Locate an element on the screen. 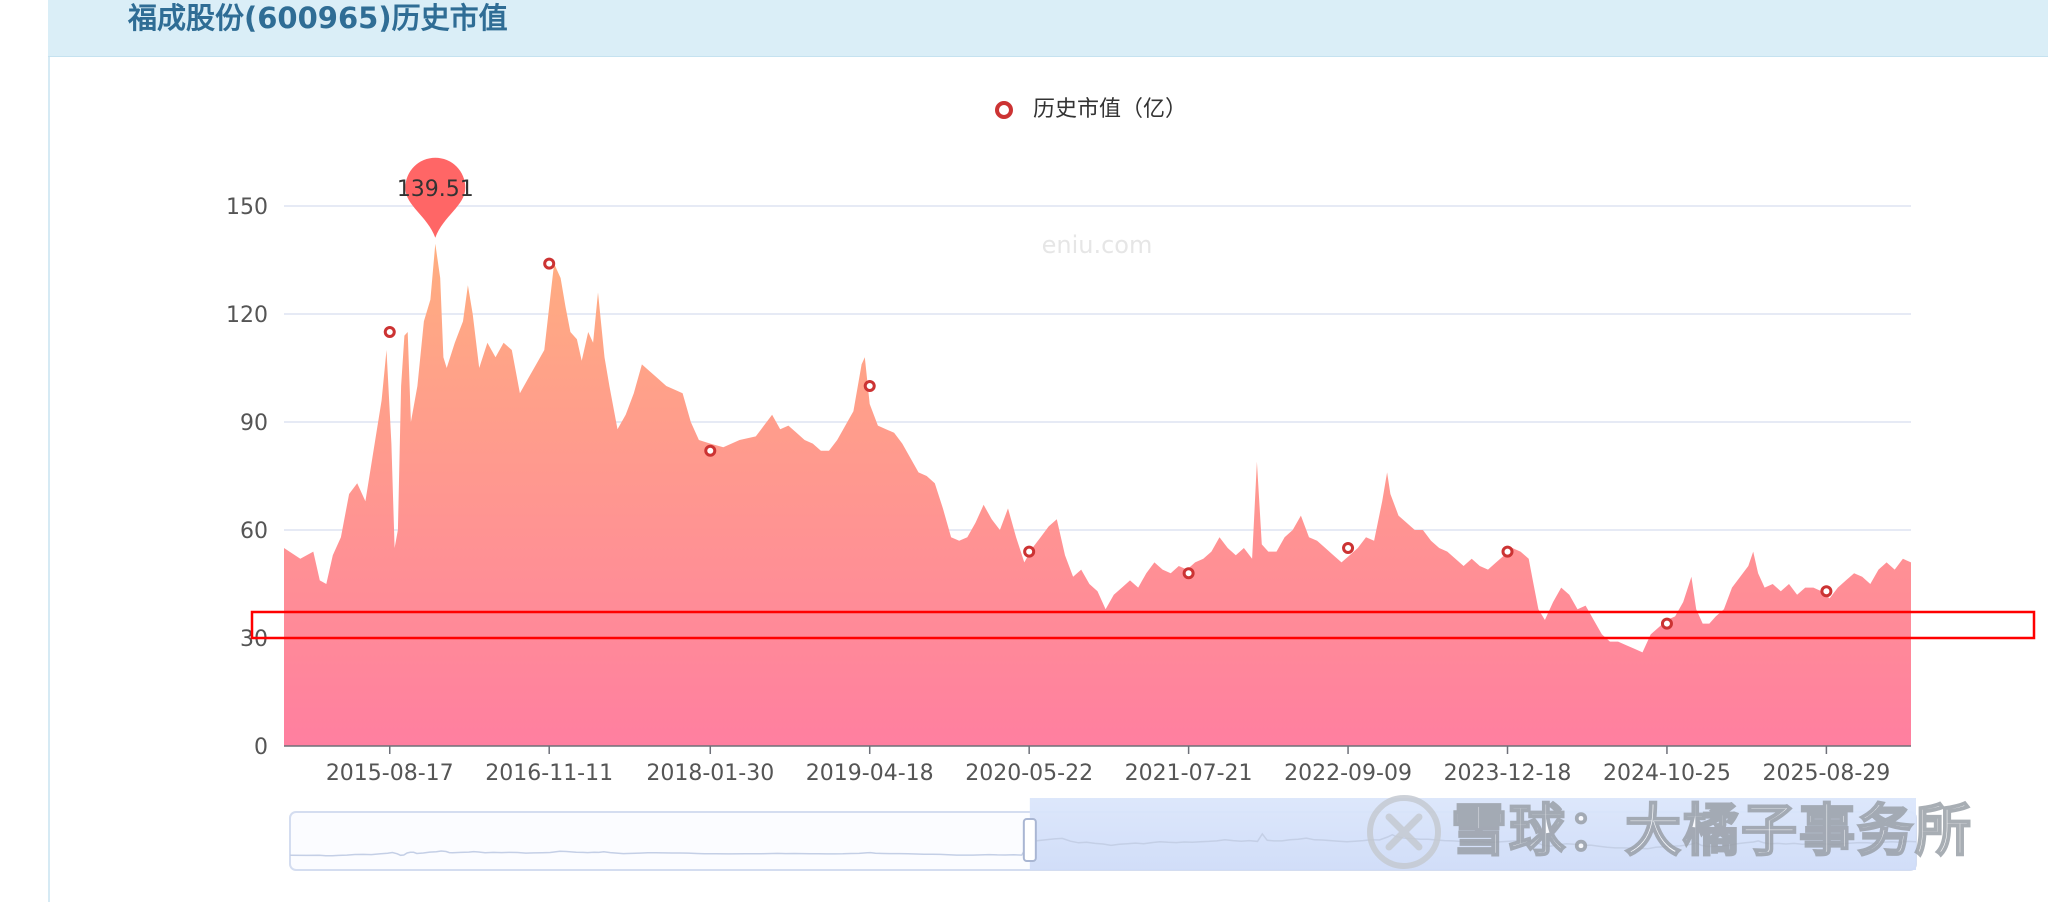 The image size is (2048, 902). x-tick-label: 2015-08-17 is located at coordinates (390, 773).